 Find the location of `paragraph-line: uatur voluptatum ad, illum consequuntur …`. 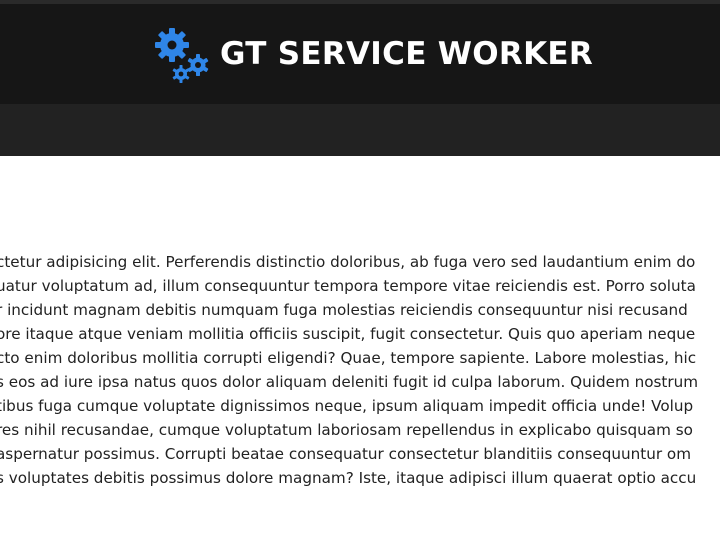

paragraph-line: uatur voluptatum ad, illum consequuntur … is located at coordinates (348, 286).